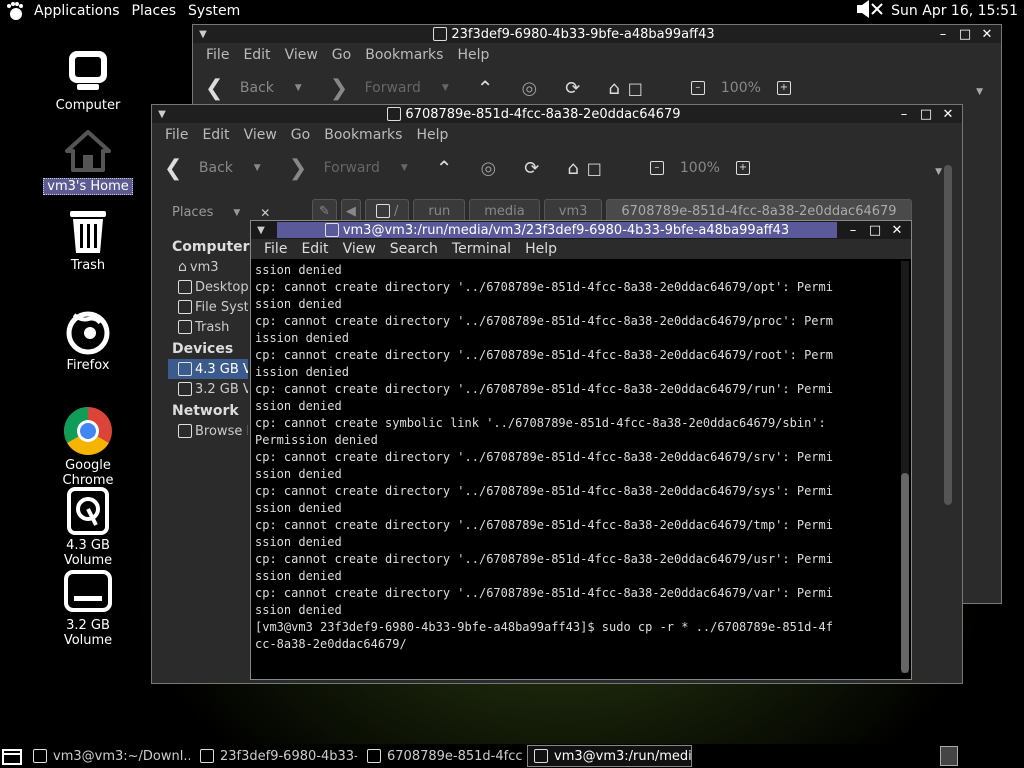 The height and width of the screenshot is (768, 1024). What do you see at coordinates (208, 327) in the screenshot?
I see `sidebar-item-trash: Trash` at bounding box center [208, 327].